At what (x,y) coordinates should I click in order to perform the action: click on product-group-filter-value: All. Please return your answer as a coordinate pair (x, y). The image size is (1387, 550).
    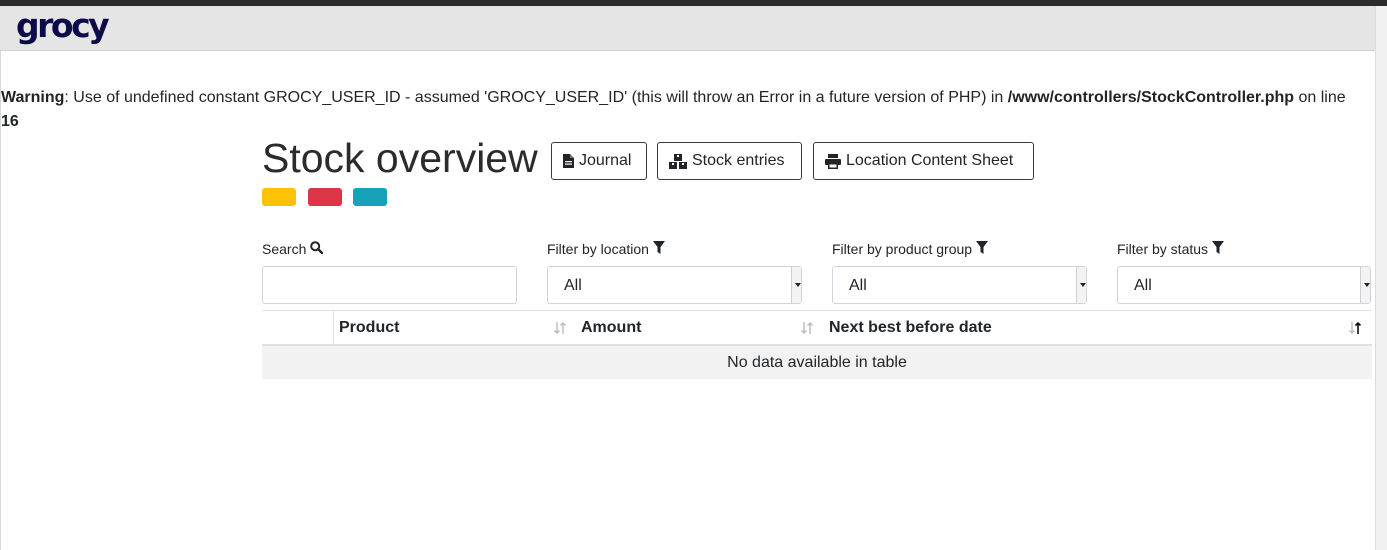
    Looking at the image, I should click on (858, 285).